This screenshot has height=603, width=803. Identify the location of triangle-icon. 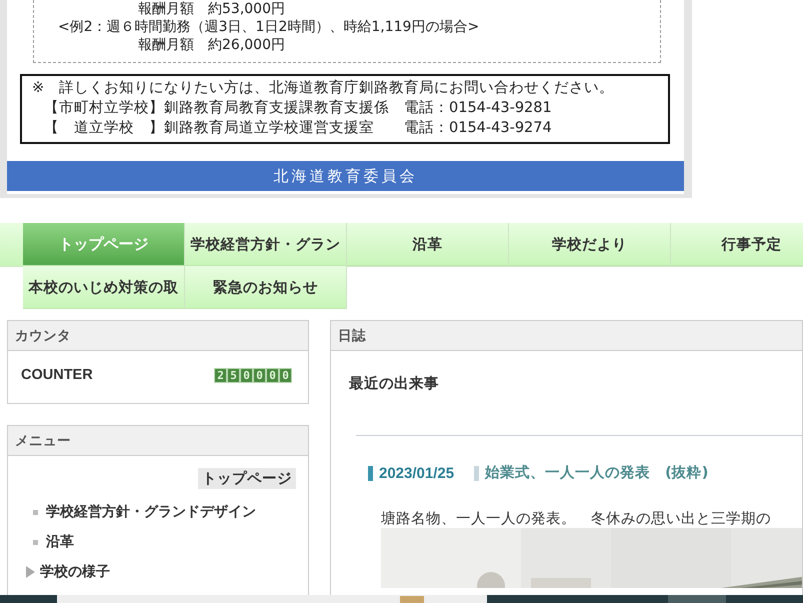
(30, 572).